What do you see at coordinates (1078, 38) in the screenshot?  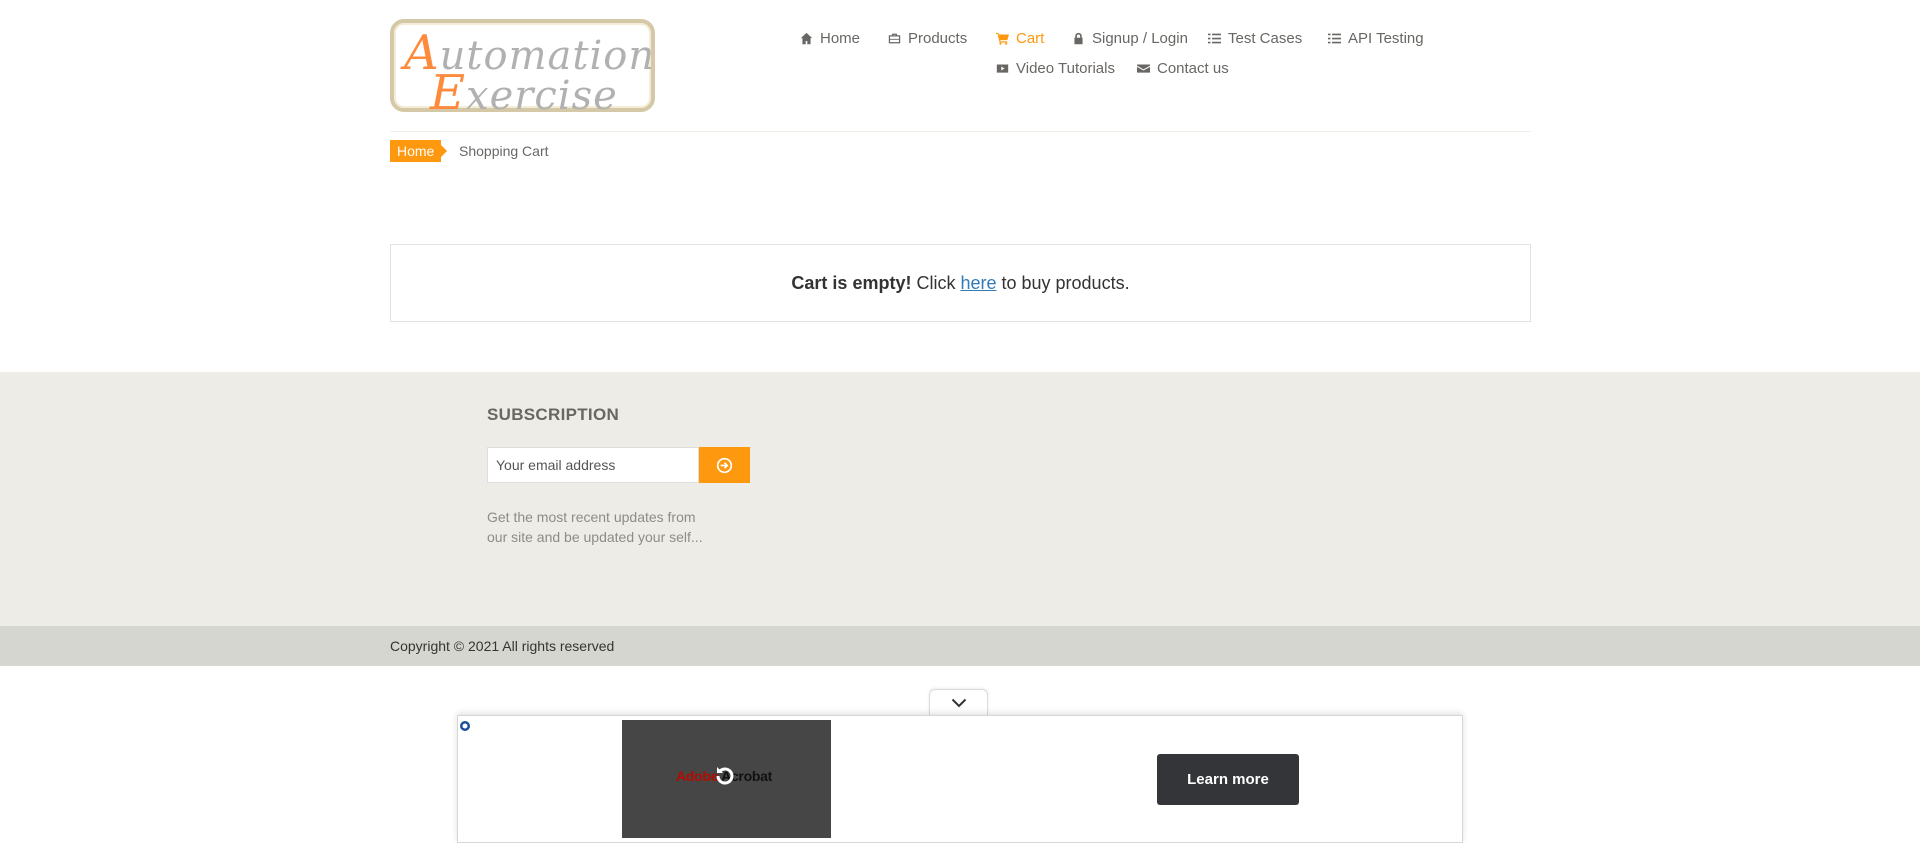 I see `lock-icon` at bounding box center [1078, 38].